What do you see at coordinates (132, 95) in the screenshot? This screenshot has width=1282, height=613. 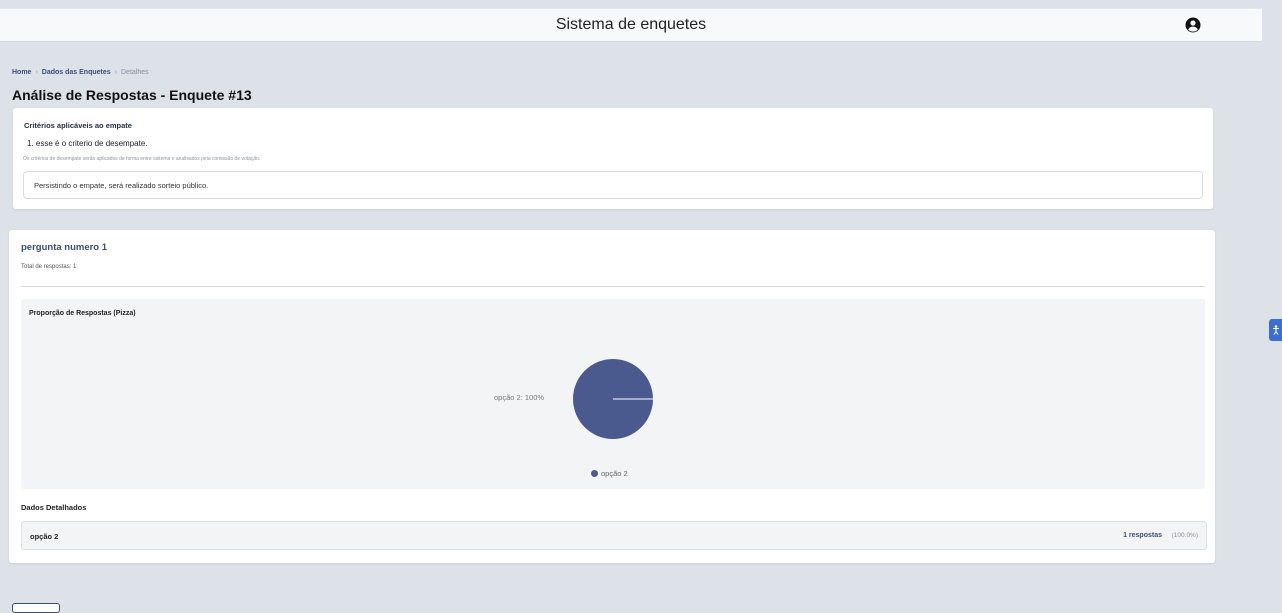 I see `page-title: Análise de Respostas - Enquete #13` at bounding box center [132, 95].